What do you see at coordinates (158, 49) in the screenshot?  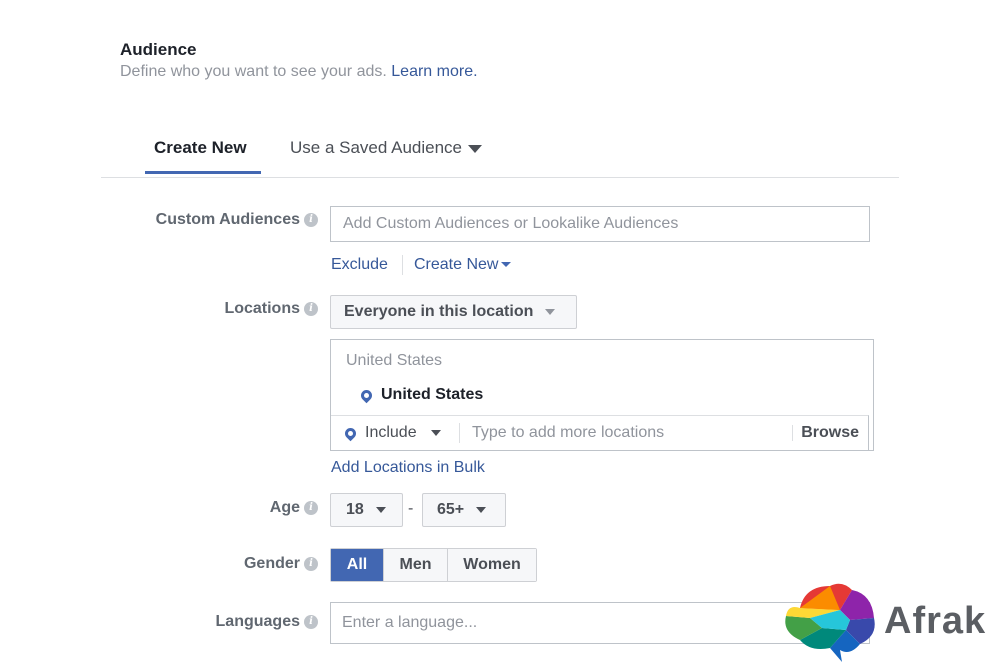 I see `audience-section-title: Audience` at bounding box center [158, 49].